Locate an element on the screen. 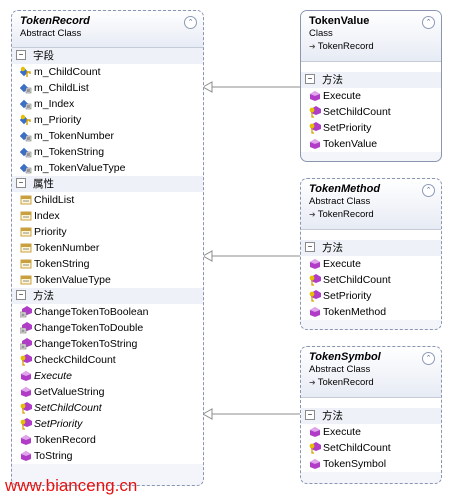 The image size is (451, 502). method-row: CheckChildCount is located at coordinates (107, 360).